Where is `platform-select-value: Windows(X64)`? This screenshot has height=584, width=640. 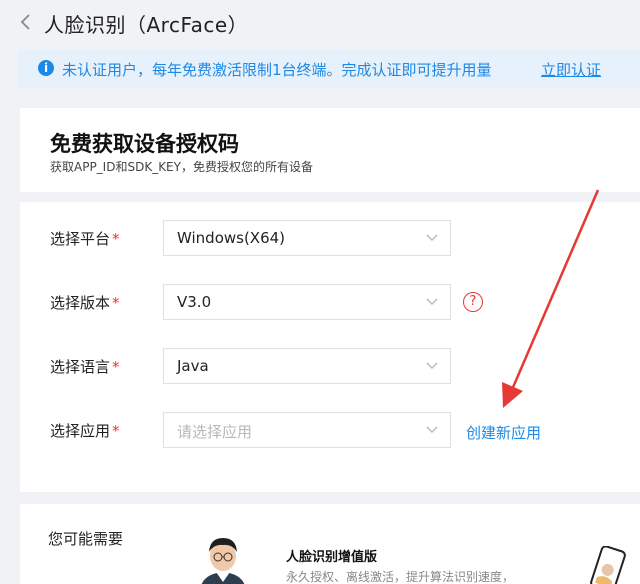
platform-select-value: Windows(X64) is located at coordinates (231, 238).